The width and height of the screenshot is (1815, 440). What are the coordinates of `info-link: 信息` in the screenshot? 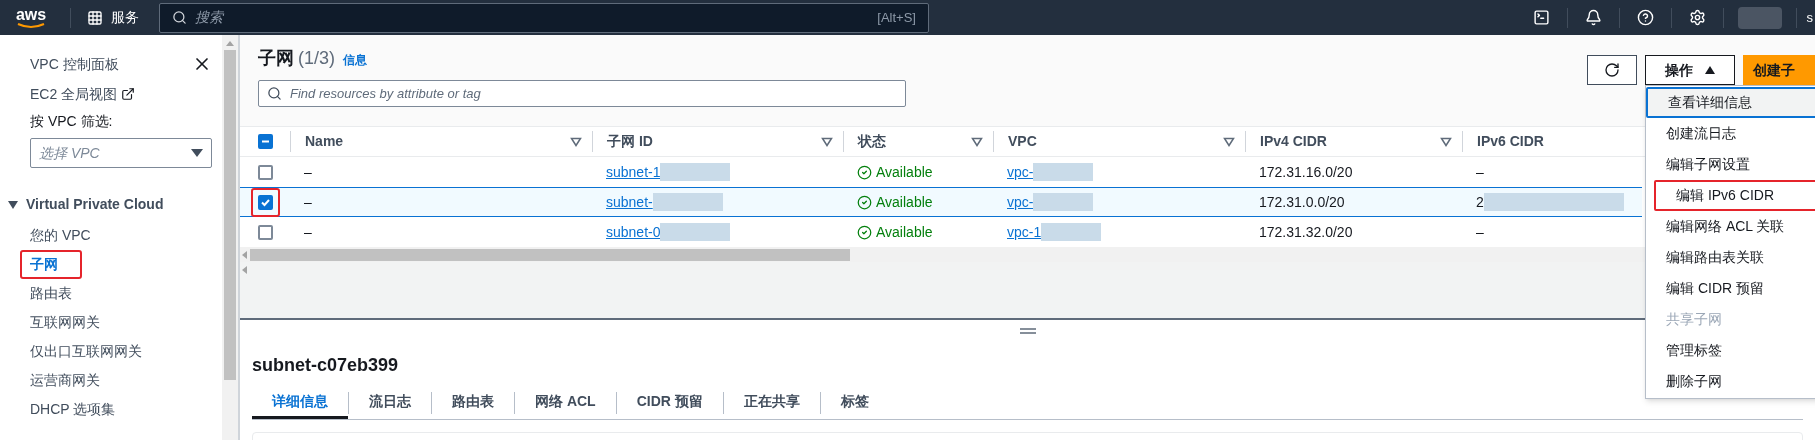 It's located at (355, 60).